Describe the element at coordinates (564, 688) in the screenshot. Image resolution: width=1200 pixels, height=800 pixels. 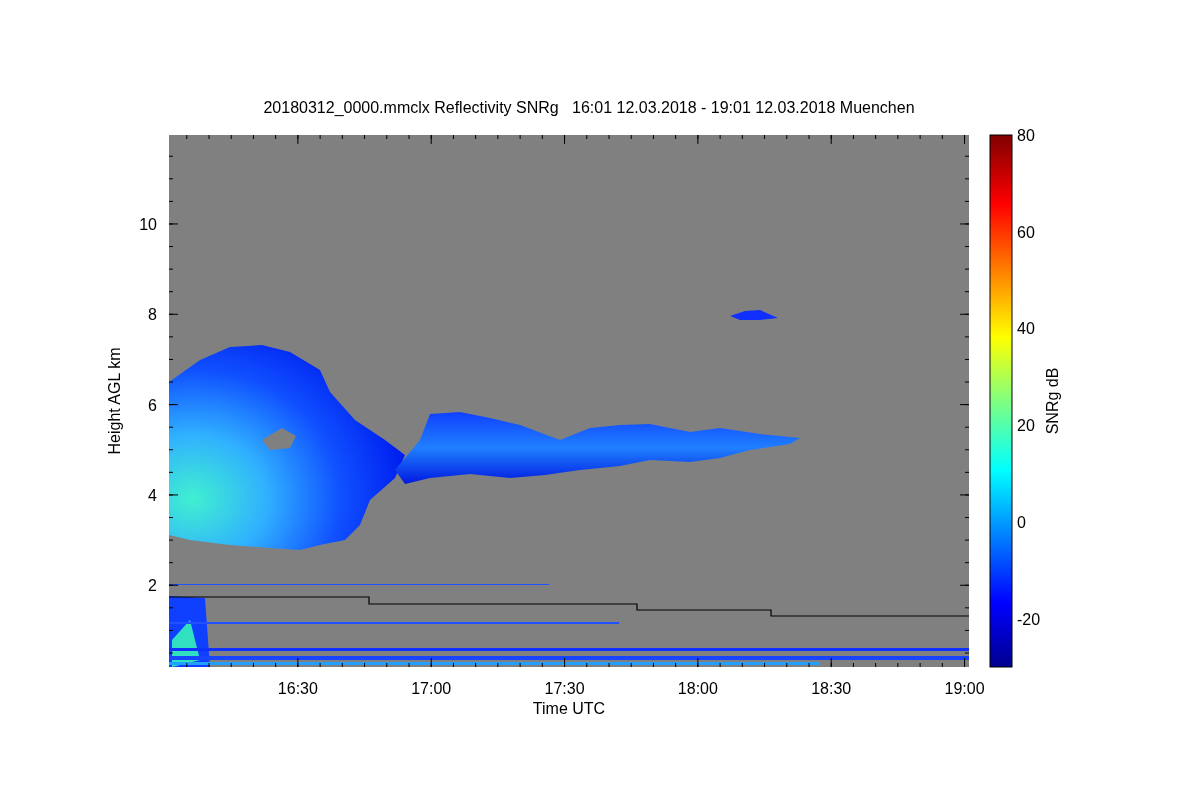
I see `x-tick-label: 17:30` at that location.